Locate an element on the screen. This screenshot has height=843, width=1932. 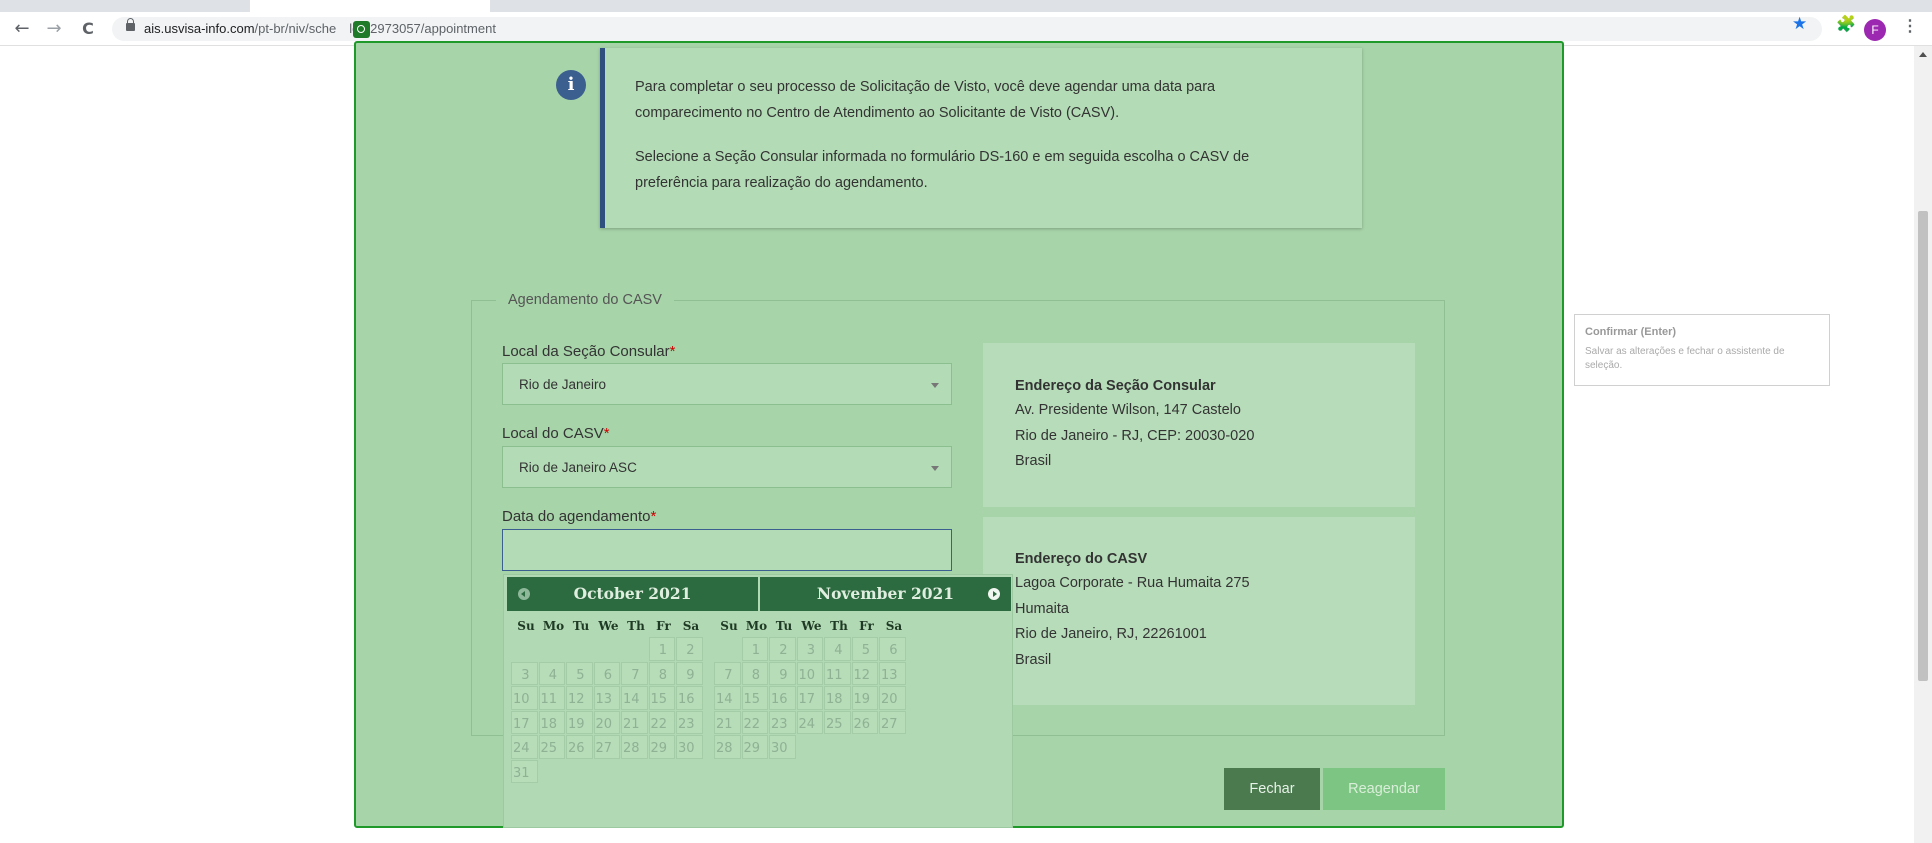
casv-label-text: Local do CASV is located at coordinates (553, 433).